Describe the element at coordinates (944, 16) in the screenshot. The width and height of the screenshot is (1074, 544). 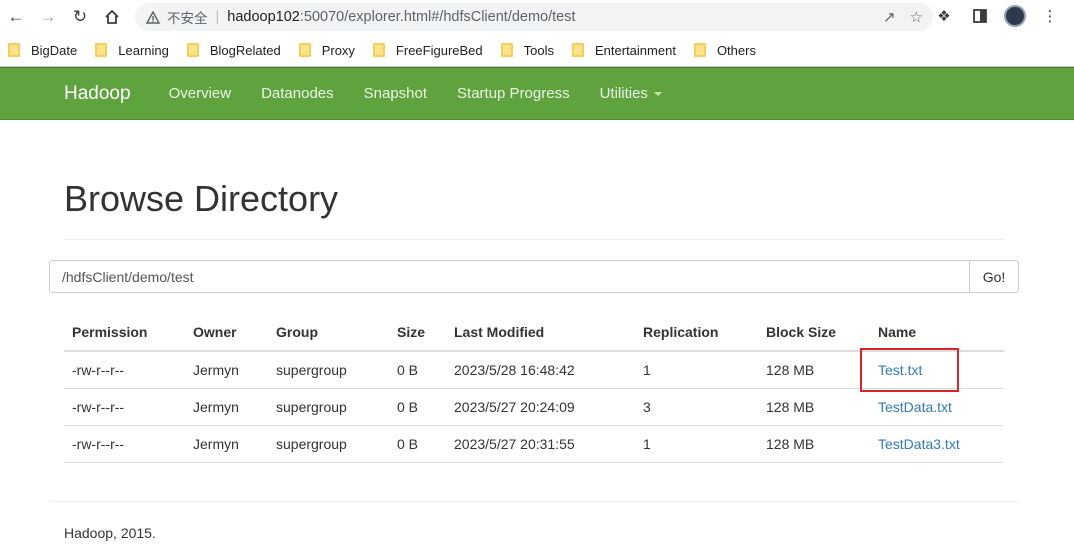
I see `extensions-puzzle-icon: ❖` at that location.